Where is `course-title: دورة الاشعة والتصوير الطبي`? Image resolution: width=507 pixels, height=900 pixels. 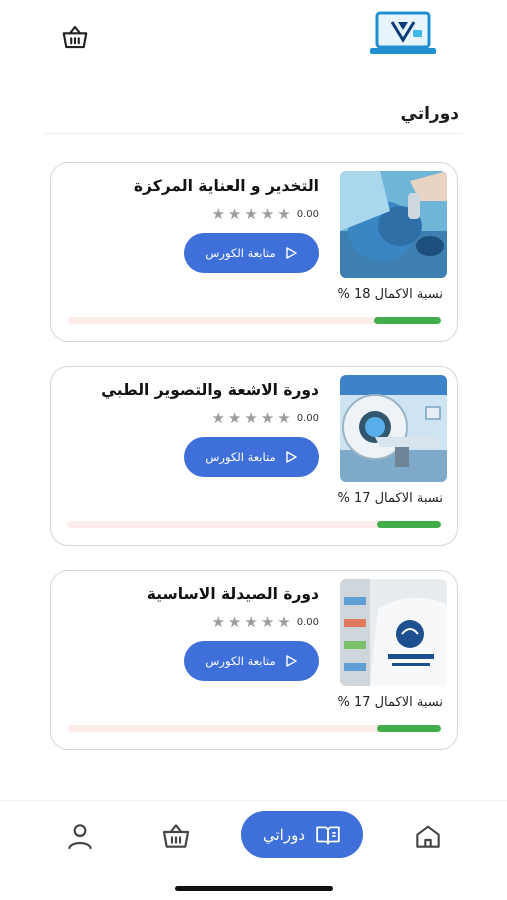 course-title: دورة الاشعة والتصوير الطبي is located at coordinates (210, 390).